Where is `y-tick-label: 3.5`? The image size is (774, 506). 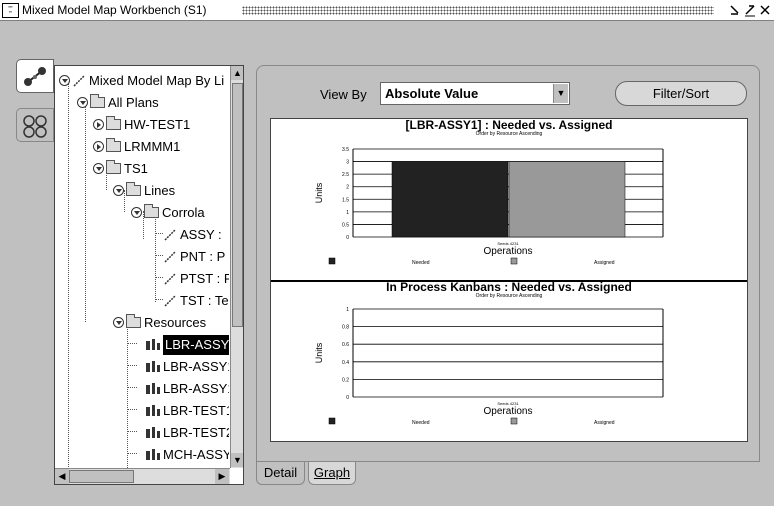
y-tick-label: 3.5 is located at coordinates (345, 150).